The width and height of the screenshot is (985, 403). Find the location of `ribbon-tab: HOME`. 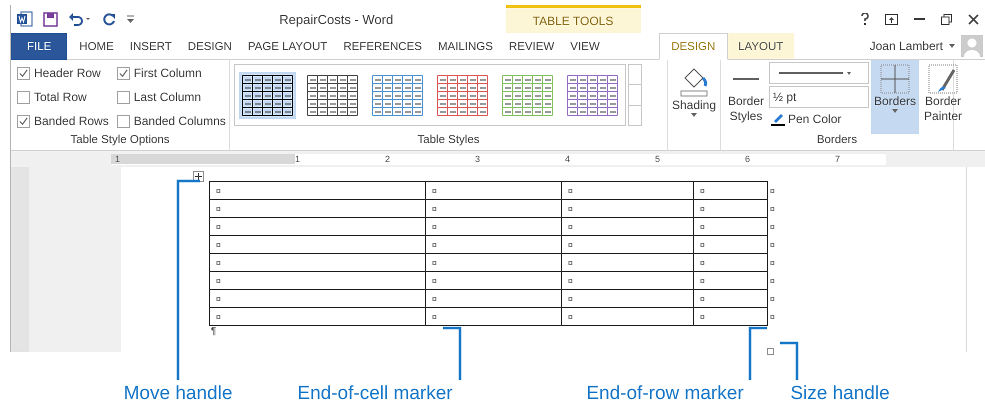

ribbon-tab: HOME is located at coordinates (96, 46).